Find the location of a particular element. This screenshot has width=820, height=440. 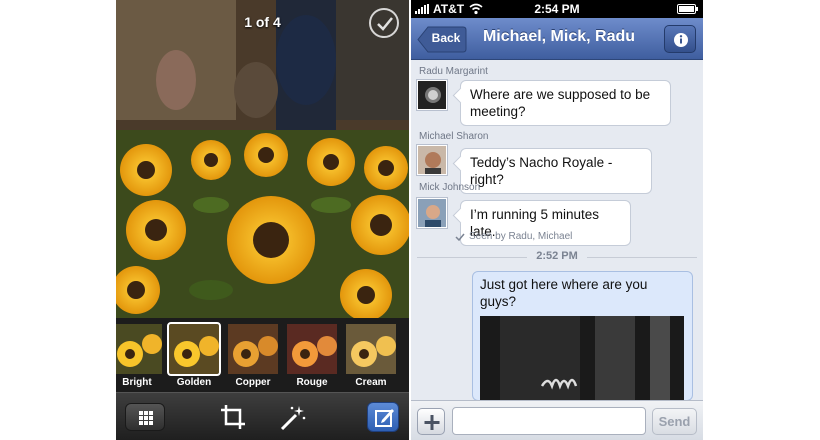

plus-icon is located at coordinates (432, 422).